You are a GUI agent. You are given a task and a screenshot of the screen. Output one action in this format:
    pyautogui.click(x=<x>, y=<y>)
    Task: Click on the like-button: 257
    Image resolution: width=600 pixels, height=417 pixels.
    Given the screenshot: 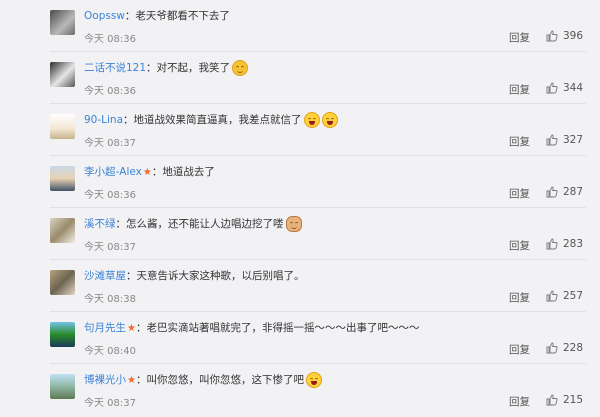 What is the action you would take?
    pyautogui.click(x=566, y=296)
    